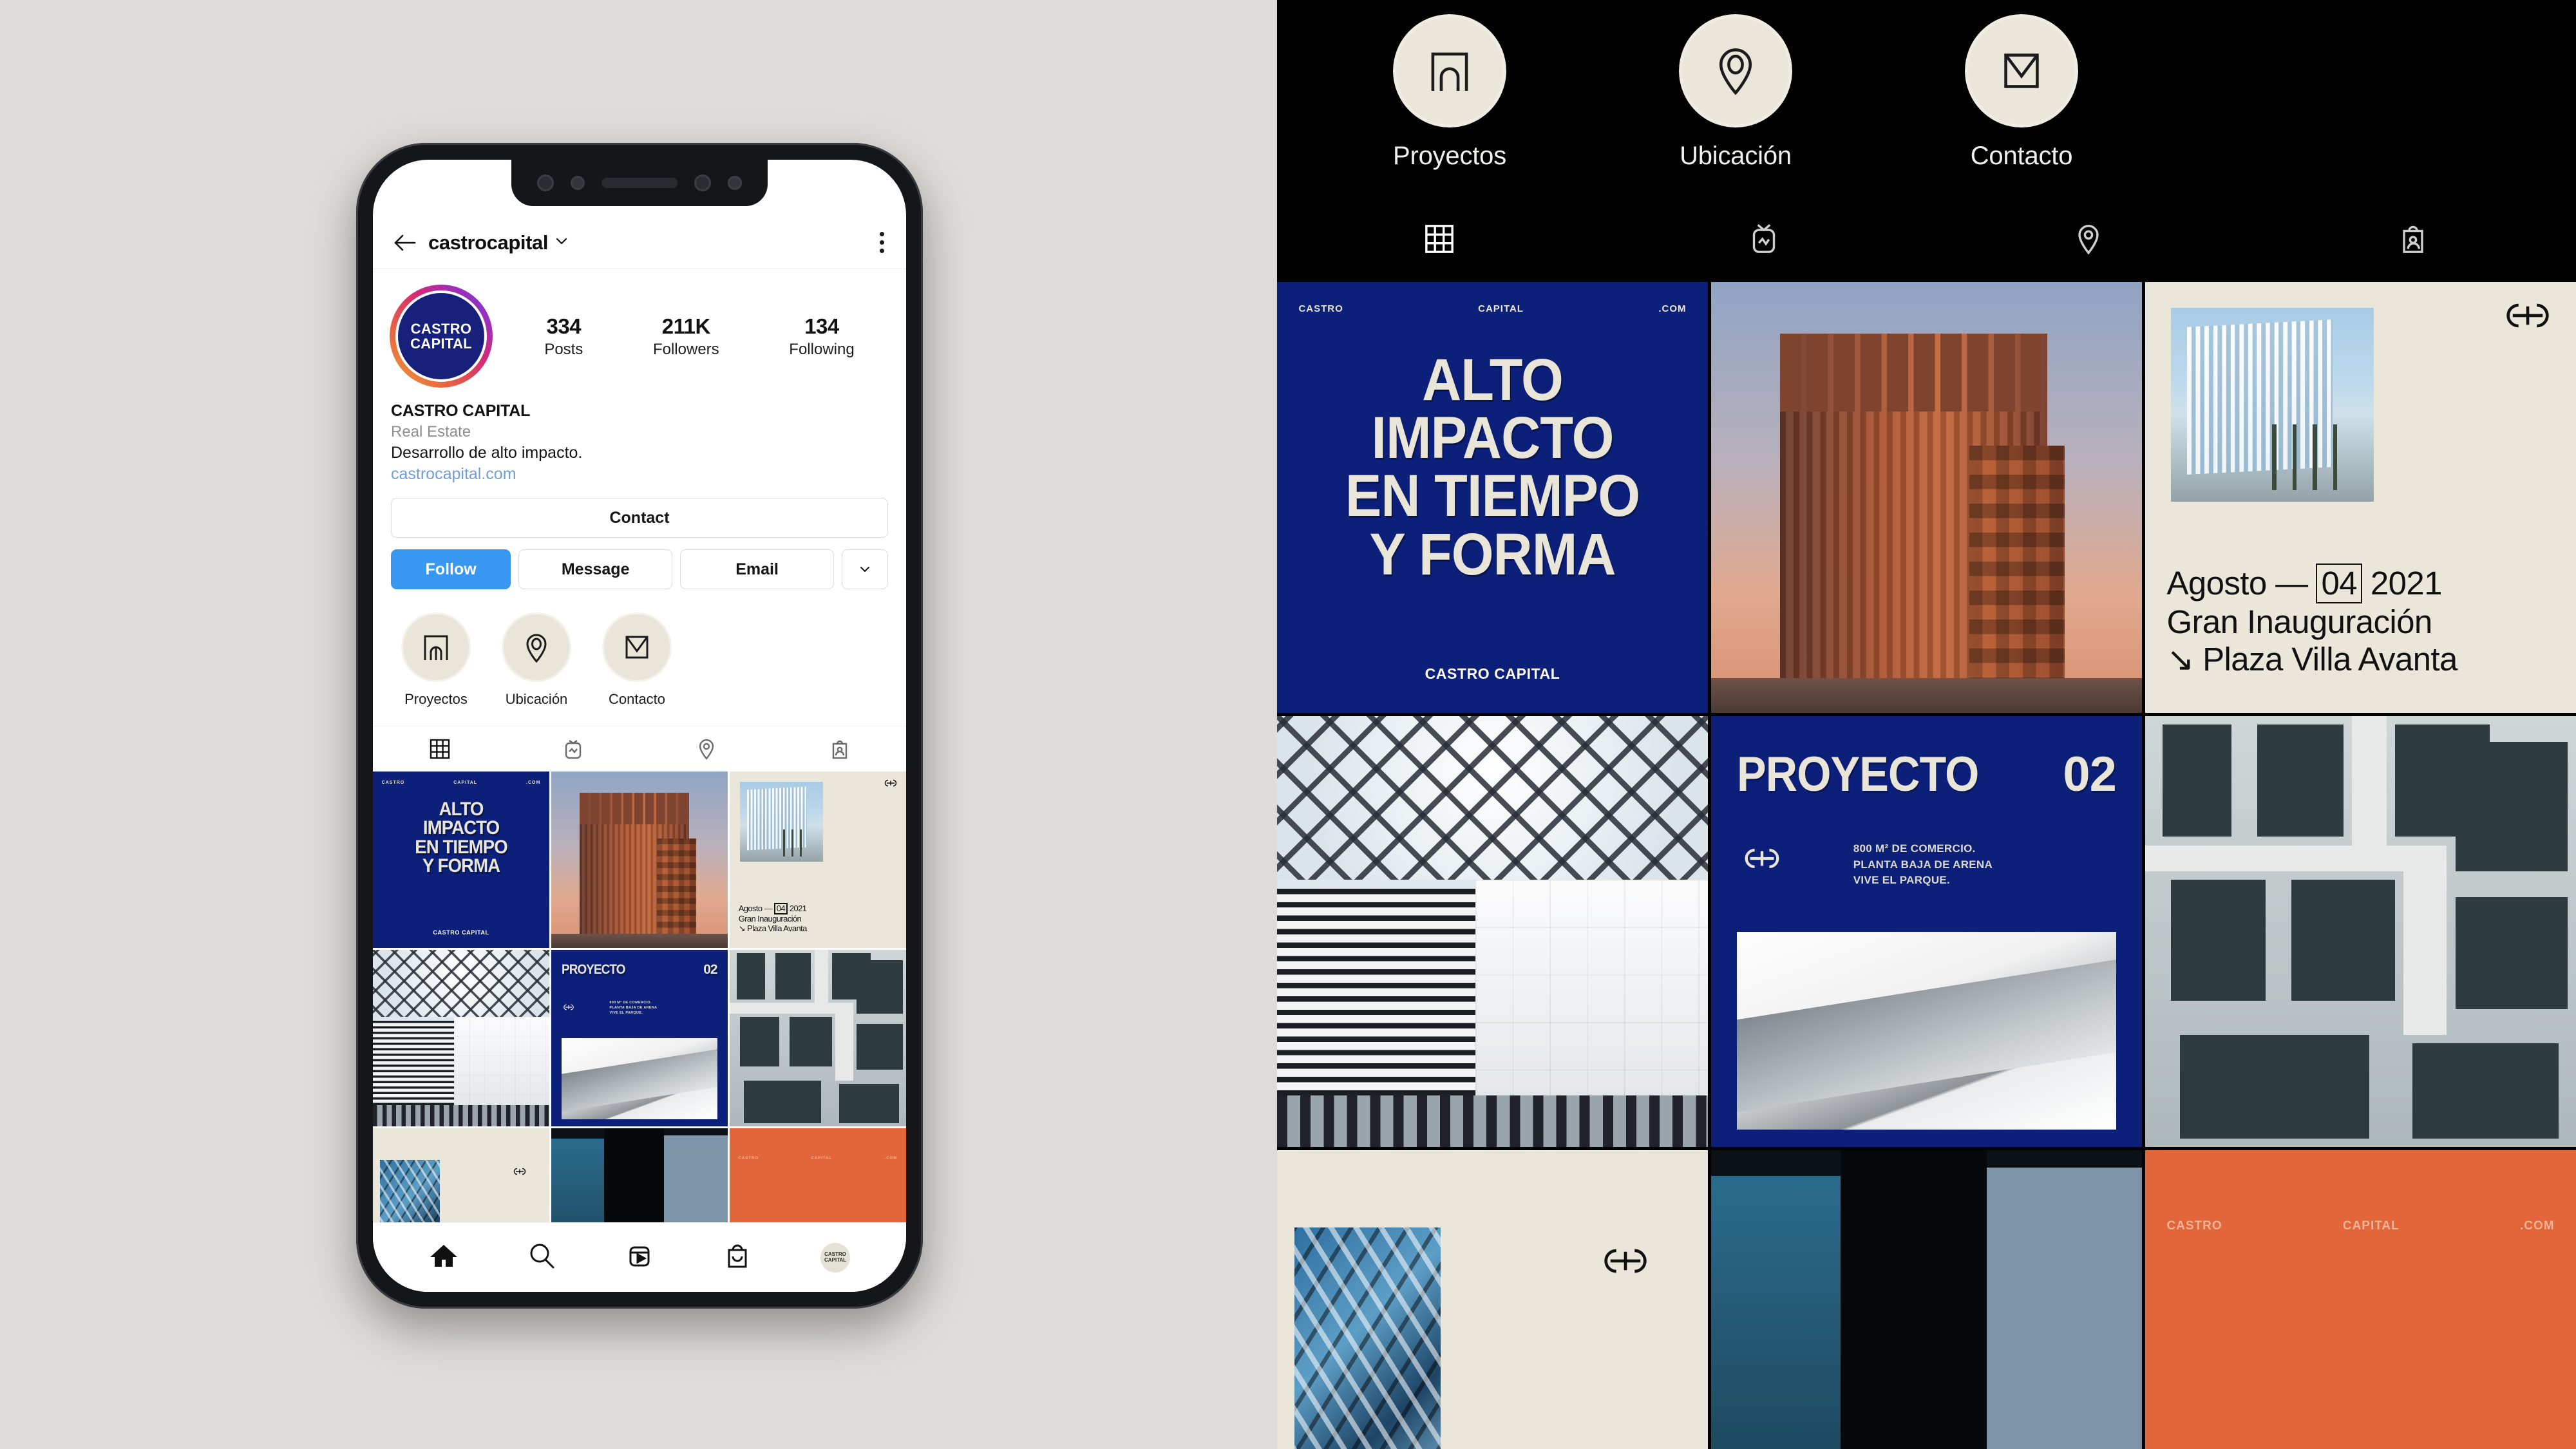 The image size is (2576, 1449). Describe the element at coordinates (2299, 622) in the screenshot. I see `post-caption-line: Gran Inauguración` at that location.